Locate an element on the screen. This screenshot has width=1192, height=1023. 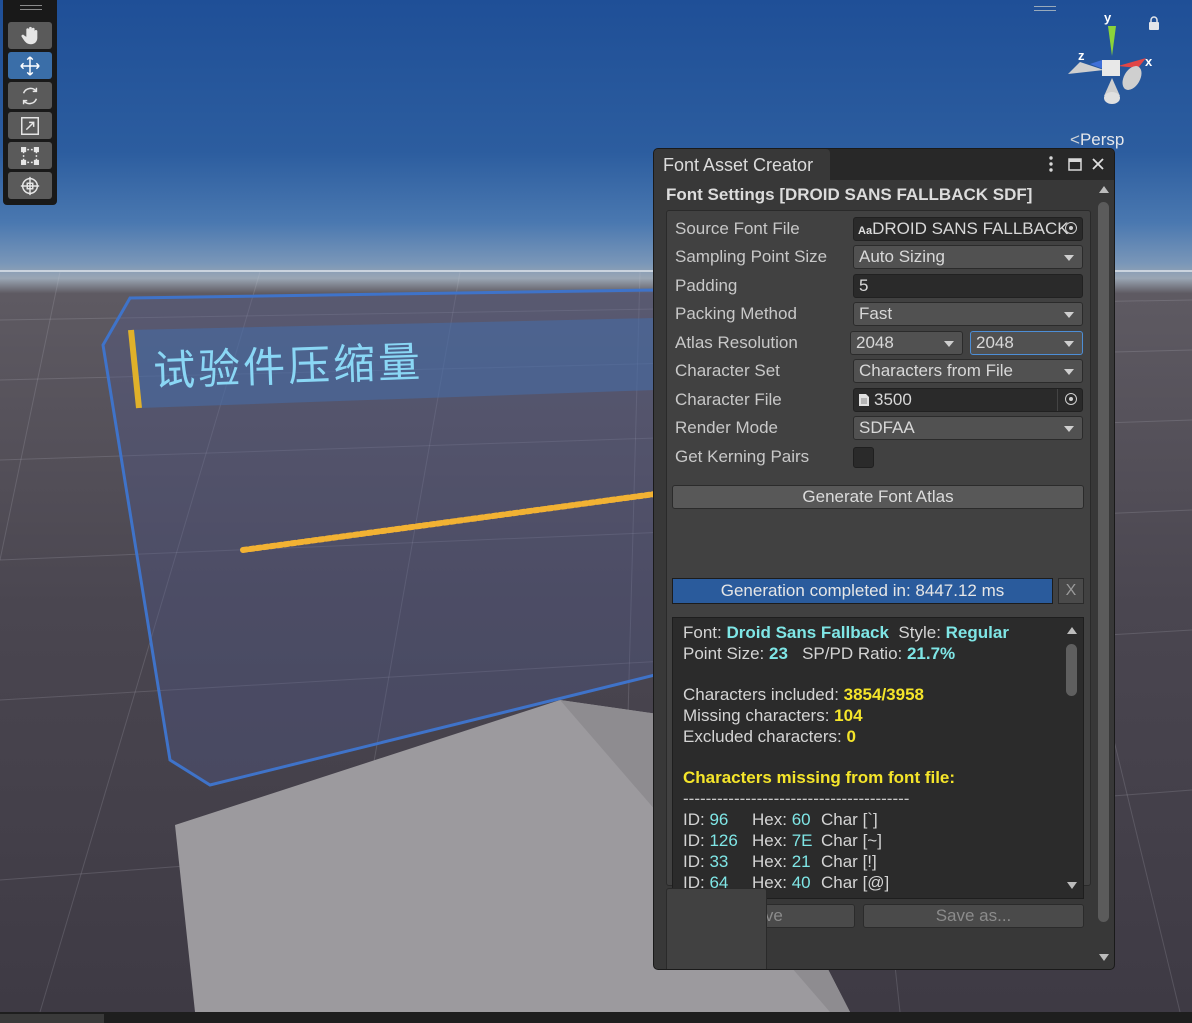
move-tool-button is located at coordinates (30, 65).